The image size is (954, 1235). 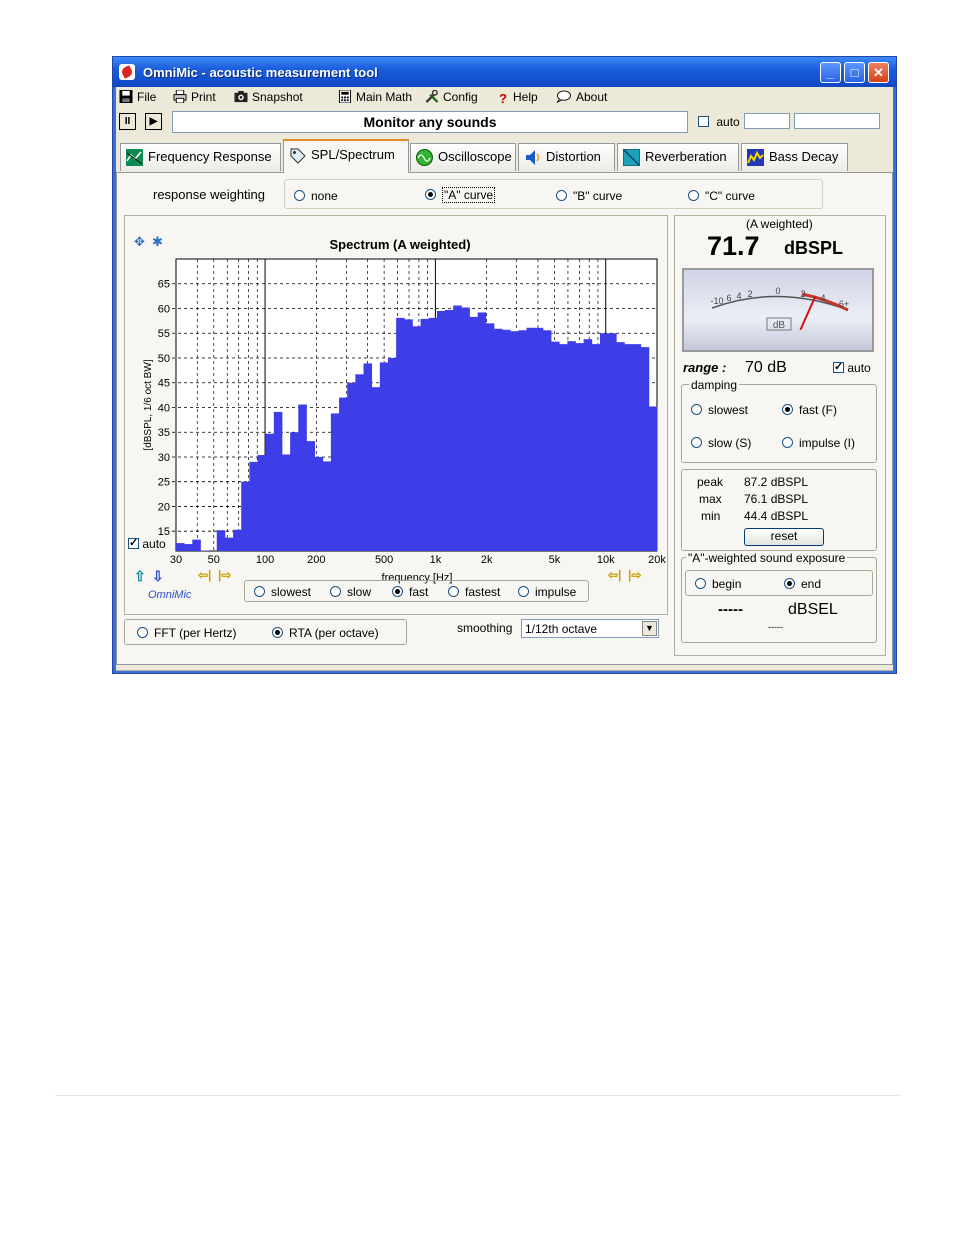 I want to click on tool-row: II ▶ Monitor any sounds auto, so click(x=504, y=123).